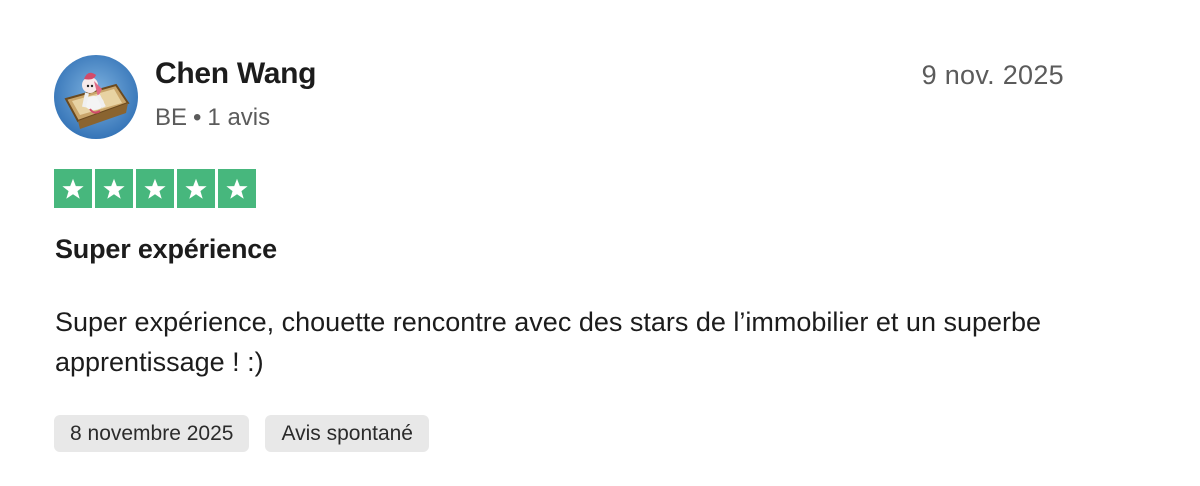 This screenshot has height=486, width=1200. I want to click on tag-experience-date: 8 novembre 2025, so click(152, 433).